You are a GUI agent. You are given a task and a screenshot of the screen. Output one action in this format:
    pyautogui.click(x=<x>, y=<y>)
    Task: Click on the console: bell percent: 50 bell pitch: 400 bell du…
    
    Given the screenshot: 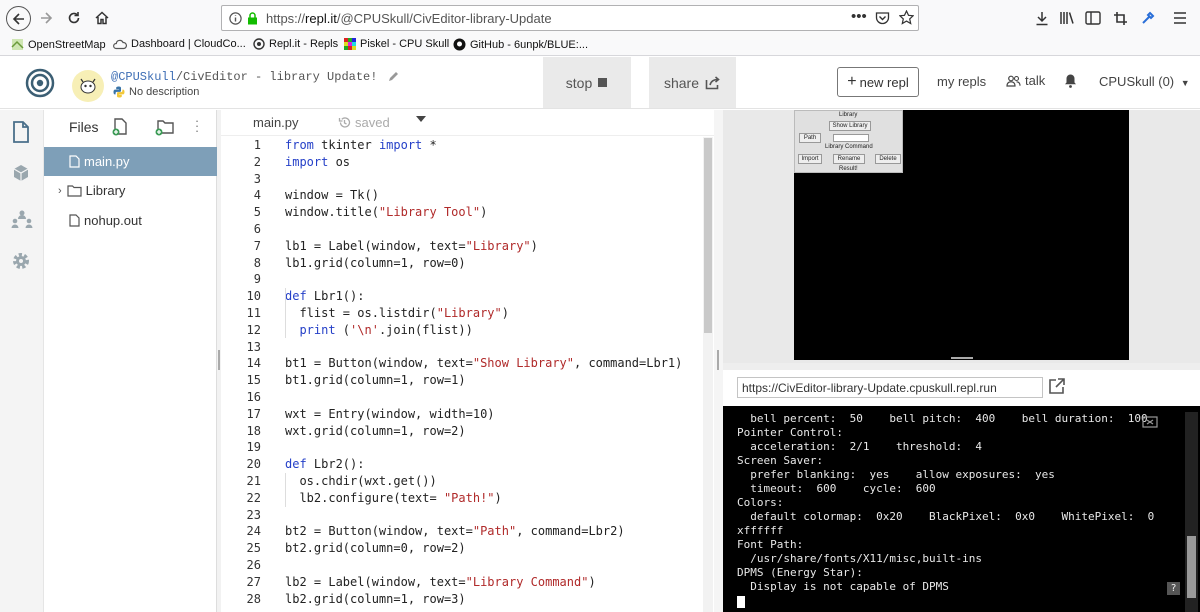 What is the action you would take?
    pyautogui.click(x=961, y=509)
    